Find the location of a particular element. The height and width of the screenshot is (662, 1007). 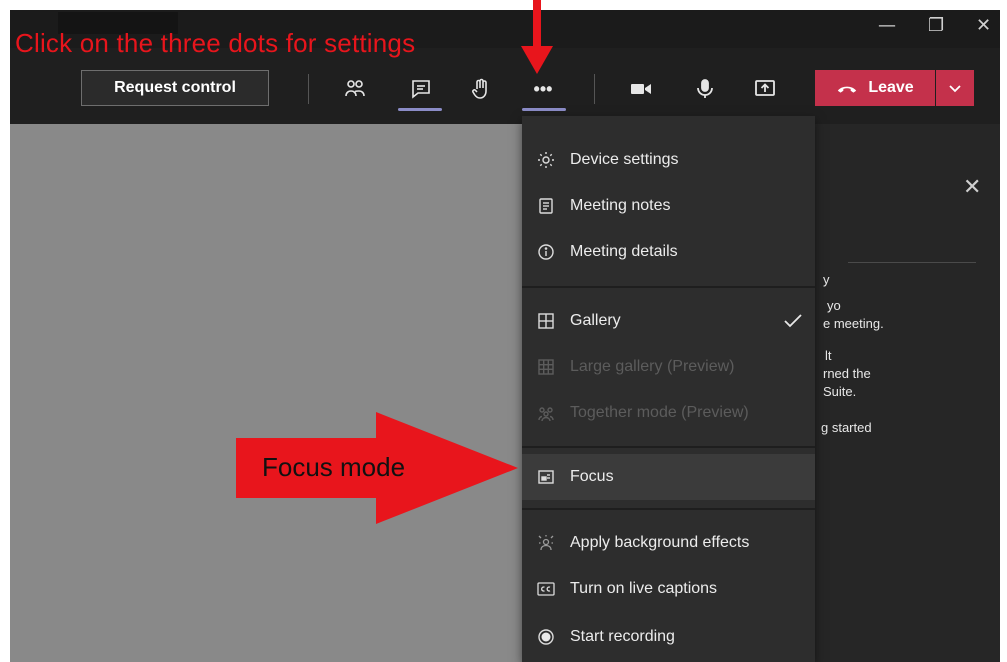

panel-text-fragment: e meeting. is located at coordinates (853, 323).